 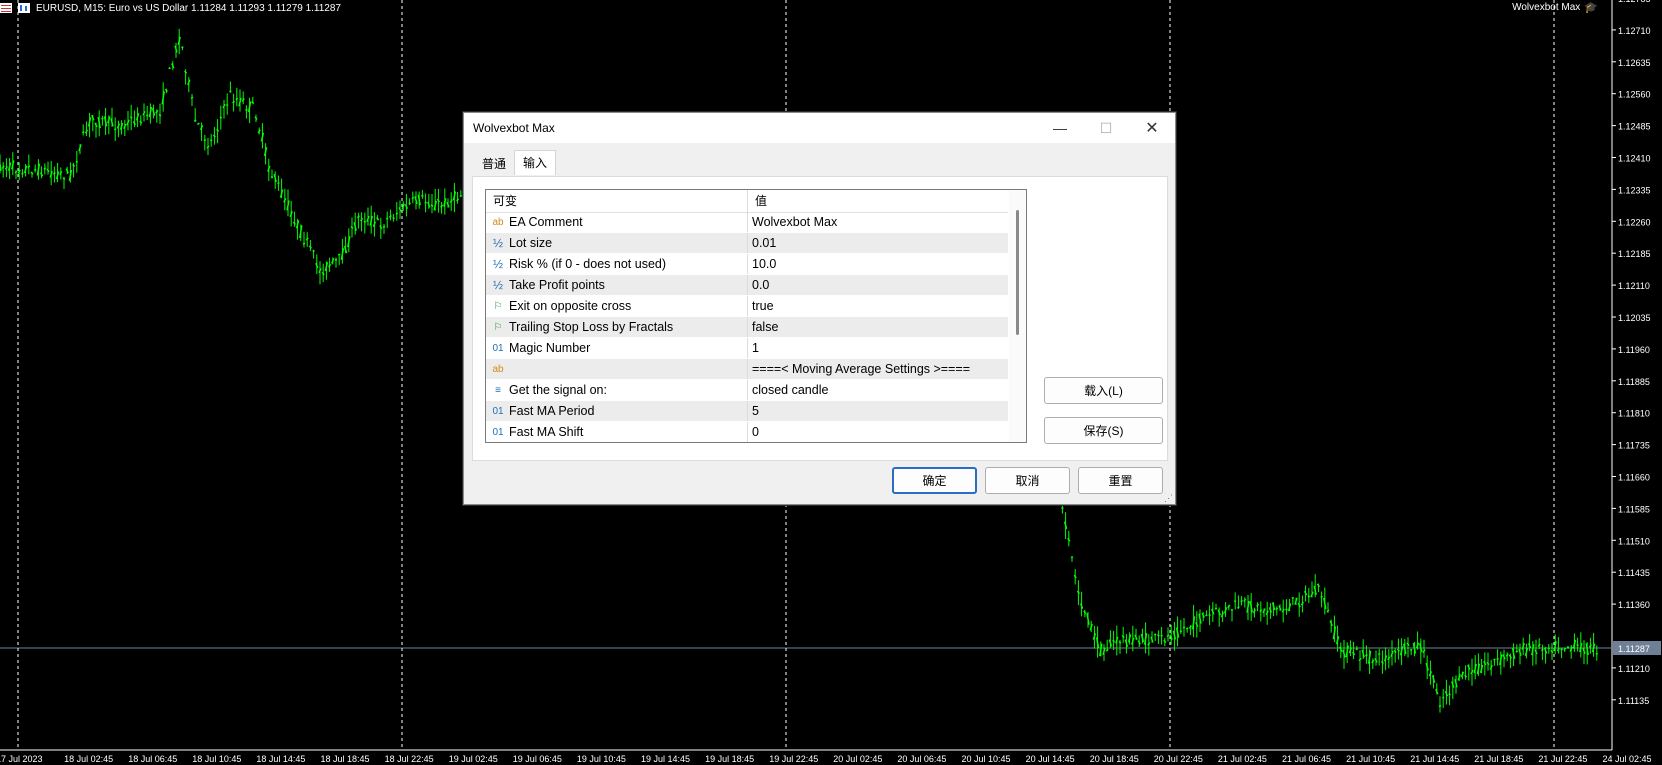 What do you see at coordinates (878, 264) in the screenshot?
I see `parameter-value: 10.0` at bounding box center [878, 264].